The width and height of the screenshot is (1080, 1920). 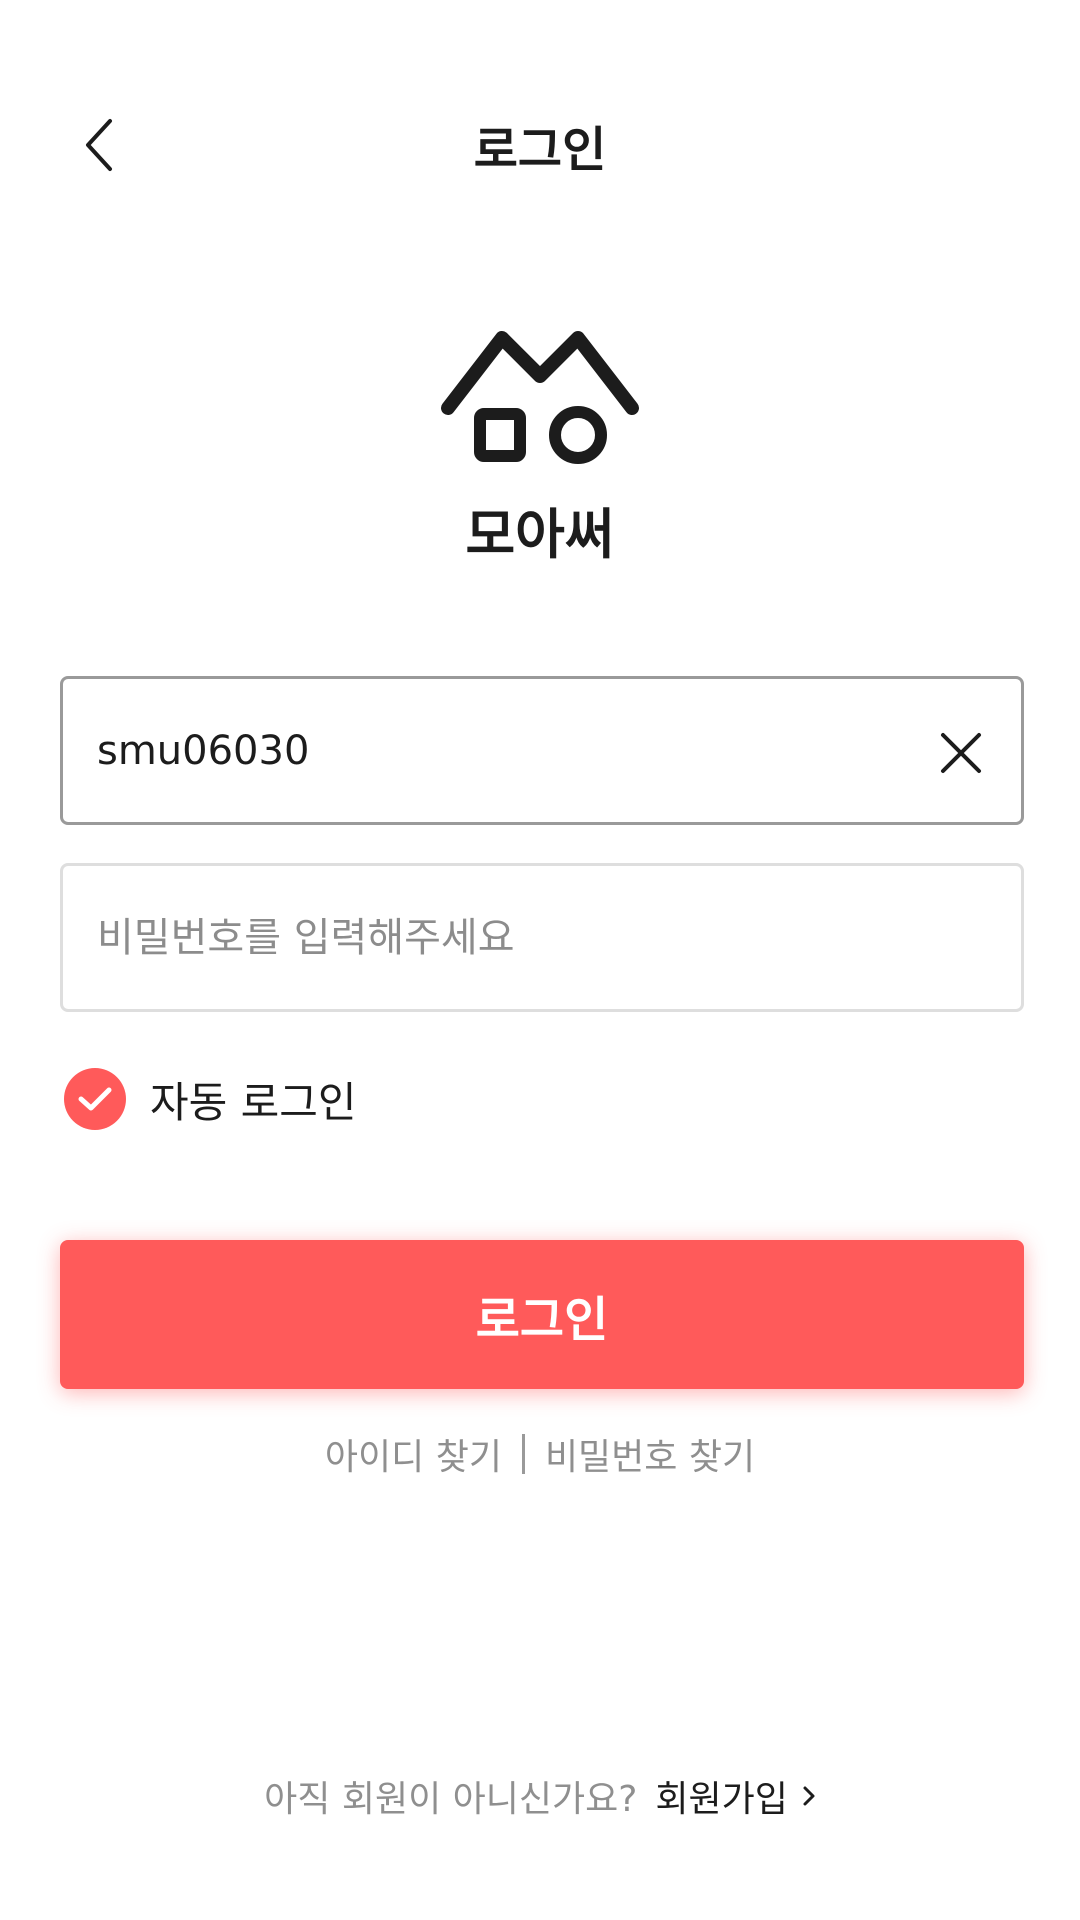 I want to click on clear-button, so click(x=961, y=753).